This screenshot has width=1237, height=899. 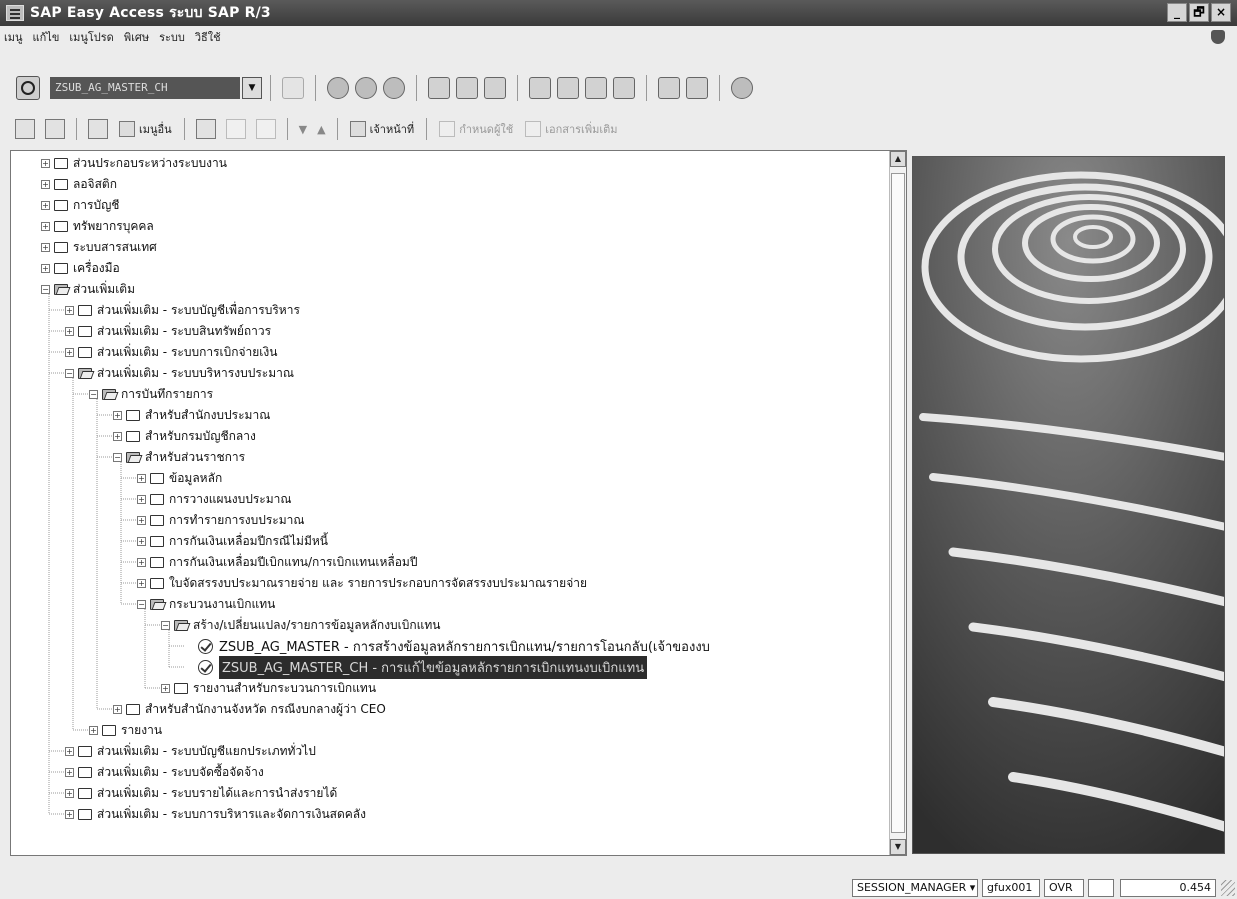 What do you see at coordinates (191, 415) in the screenshot?
I see `tree-folder-node: + สำหรับสำนักงบประมาณ` at bounding box center [191, 415].